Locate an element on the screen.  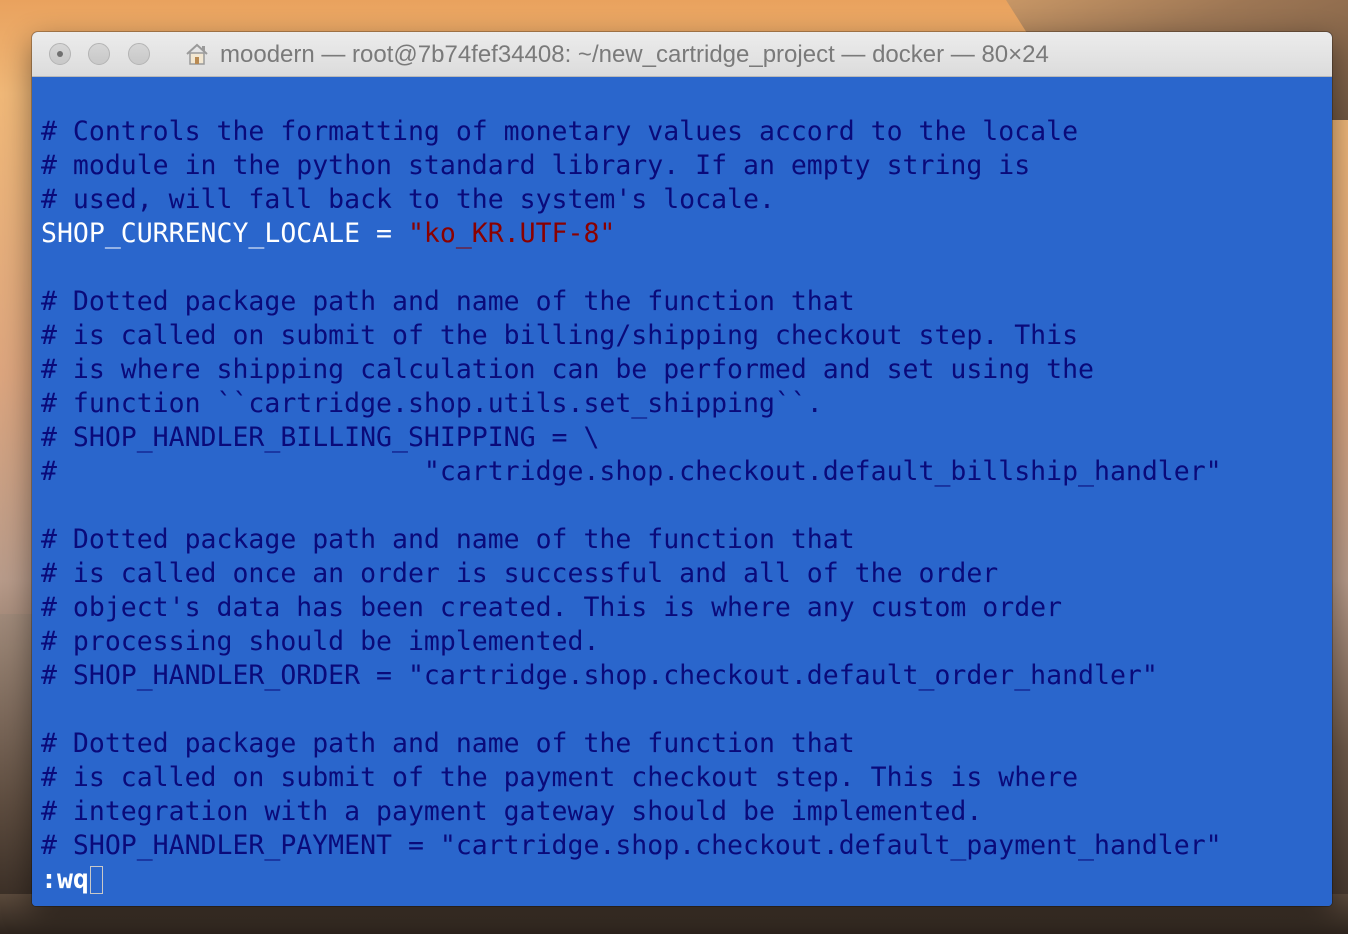
buffer-line: # SHOP_HANDLER_BILLING_SHIPPING = \ is located at coordinates (320, 437).